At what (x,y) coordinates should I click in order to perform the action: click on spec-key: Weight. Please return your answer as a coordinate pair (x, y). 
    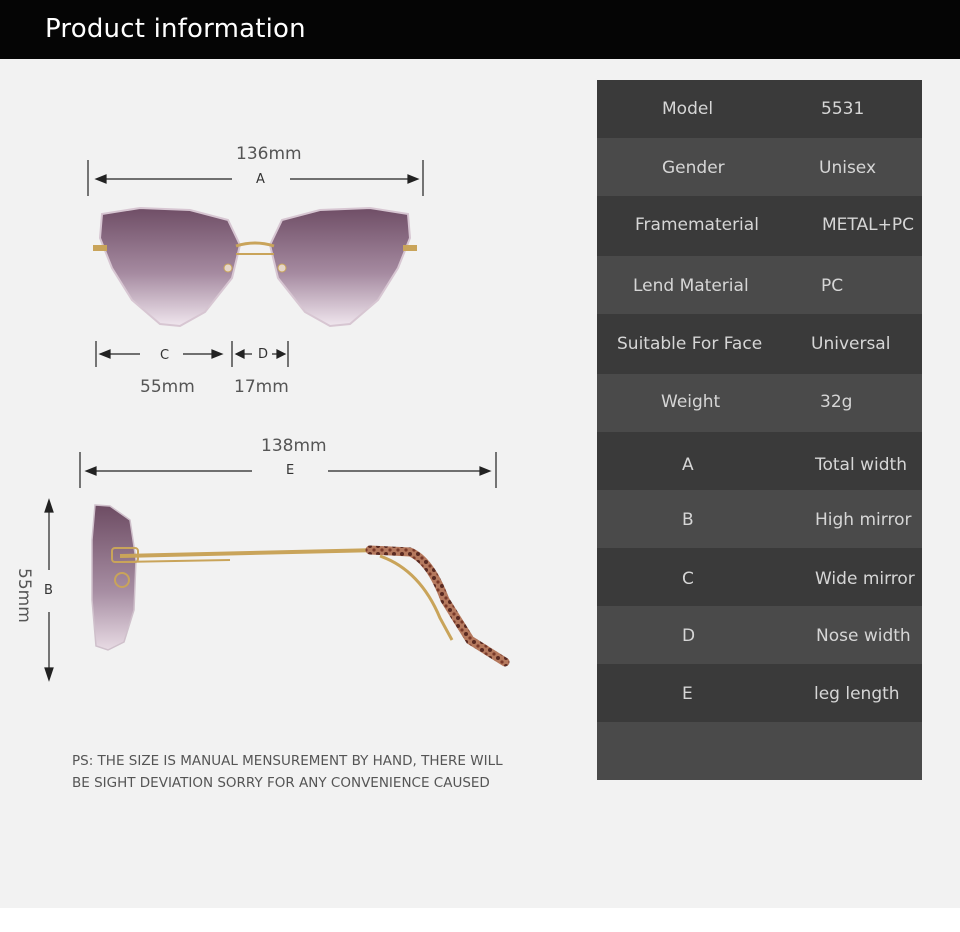
    Looking at the image, I should click on (691, 402).